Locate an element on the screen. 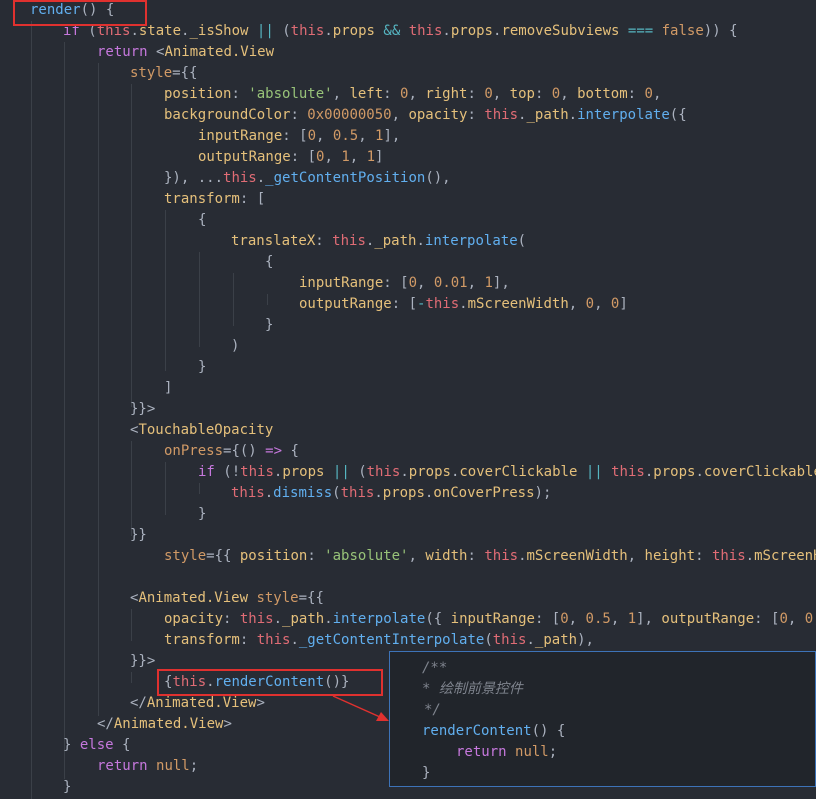 Image resolution: width=816 pixels, height=799 pixels. code-token: renderContent is located at coordinates (477, 731).